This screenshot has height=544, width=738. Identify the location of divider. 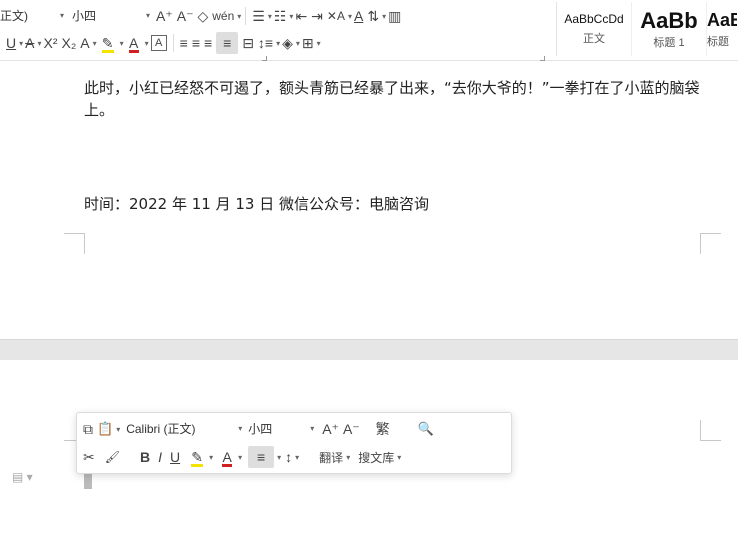
(173, 43).